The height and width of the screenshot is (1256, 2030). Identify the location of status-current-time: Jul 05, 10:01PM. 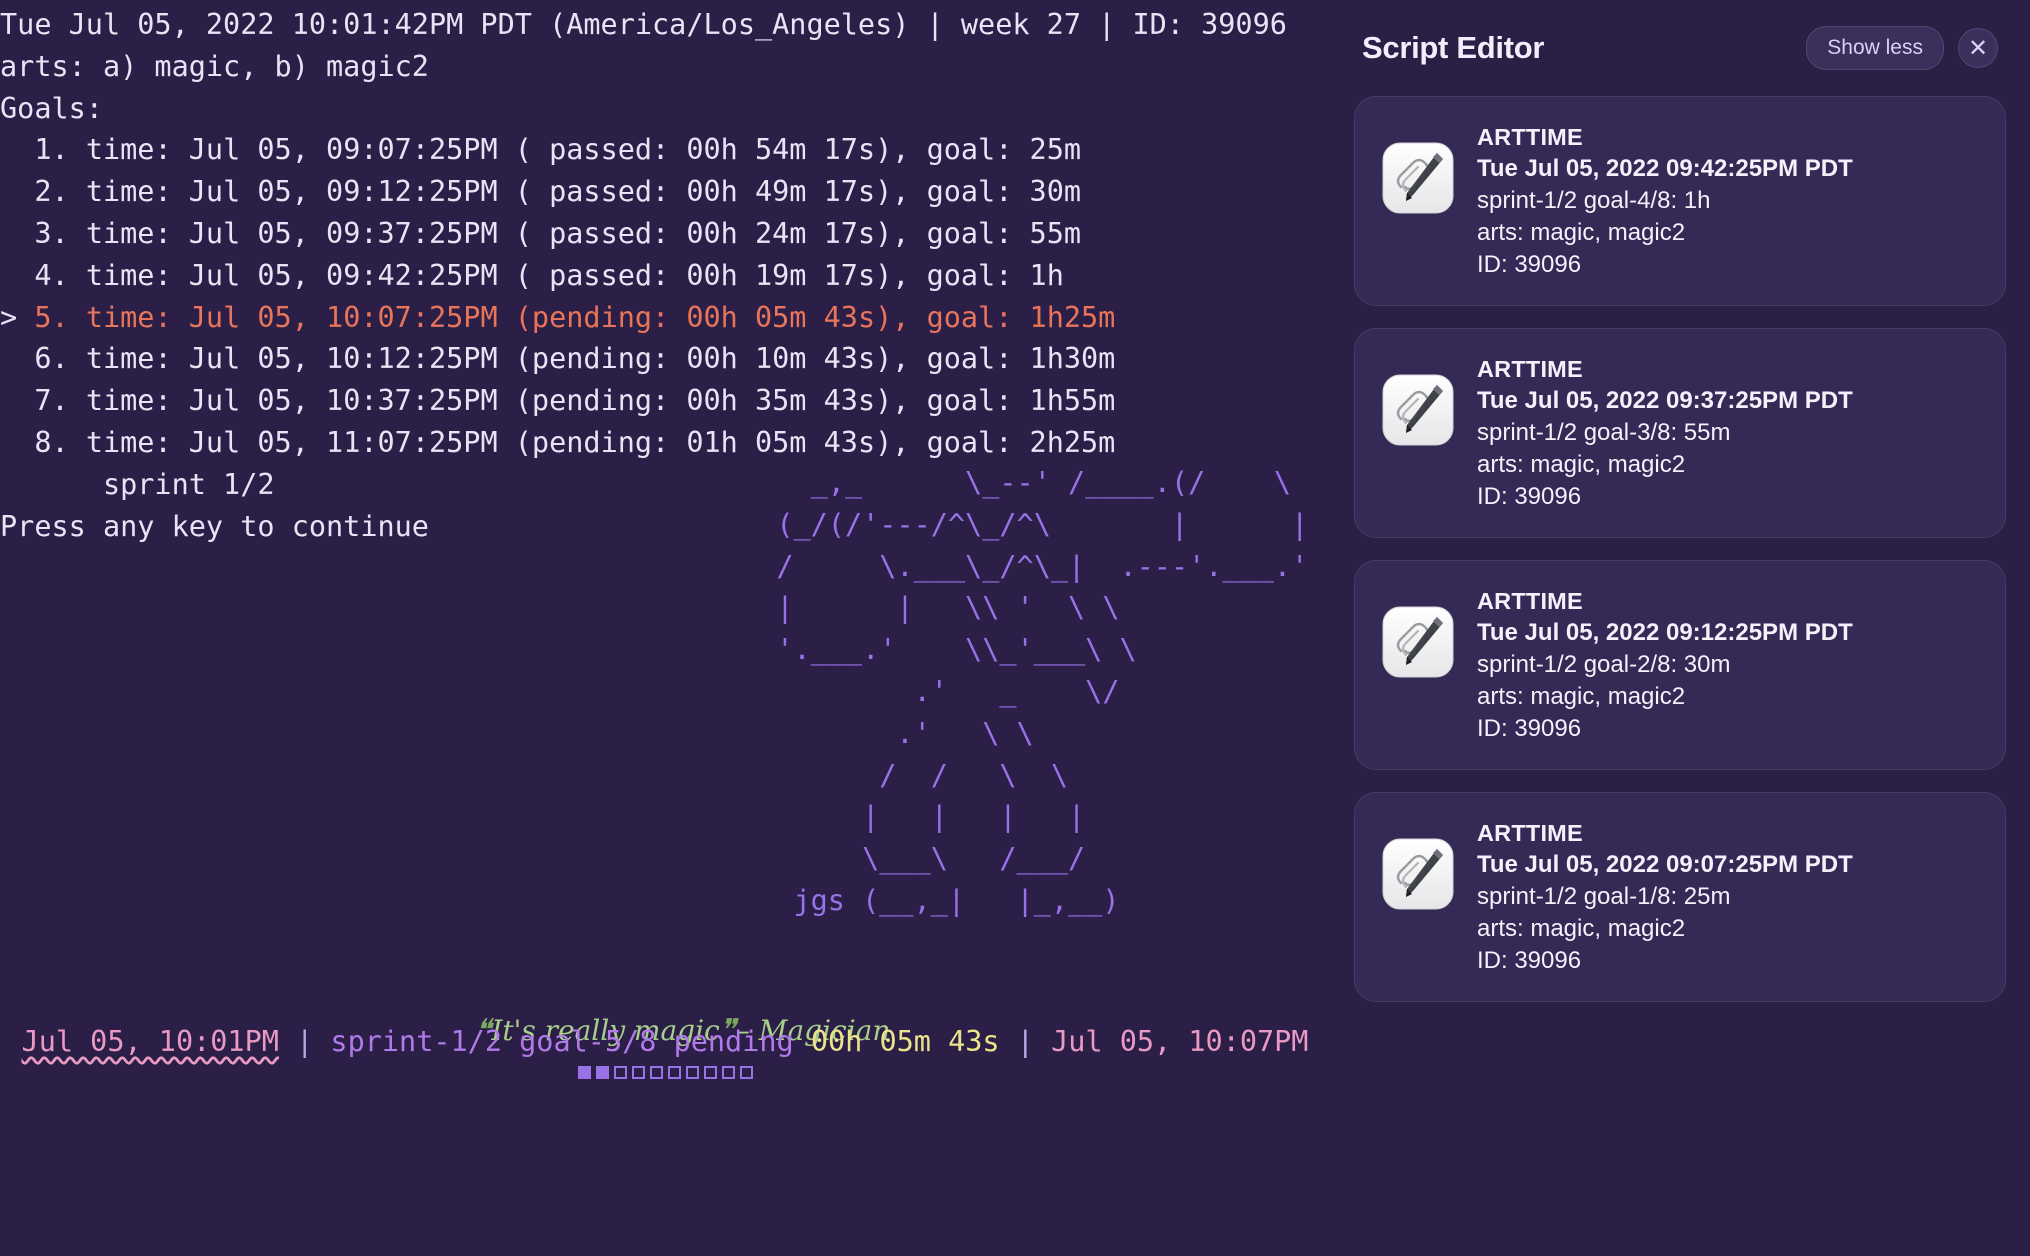
(150, 1041).